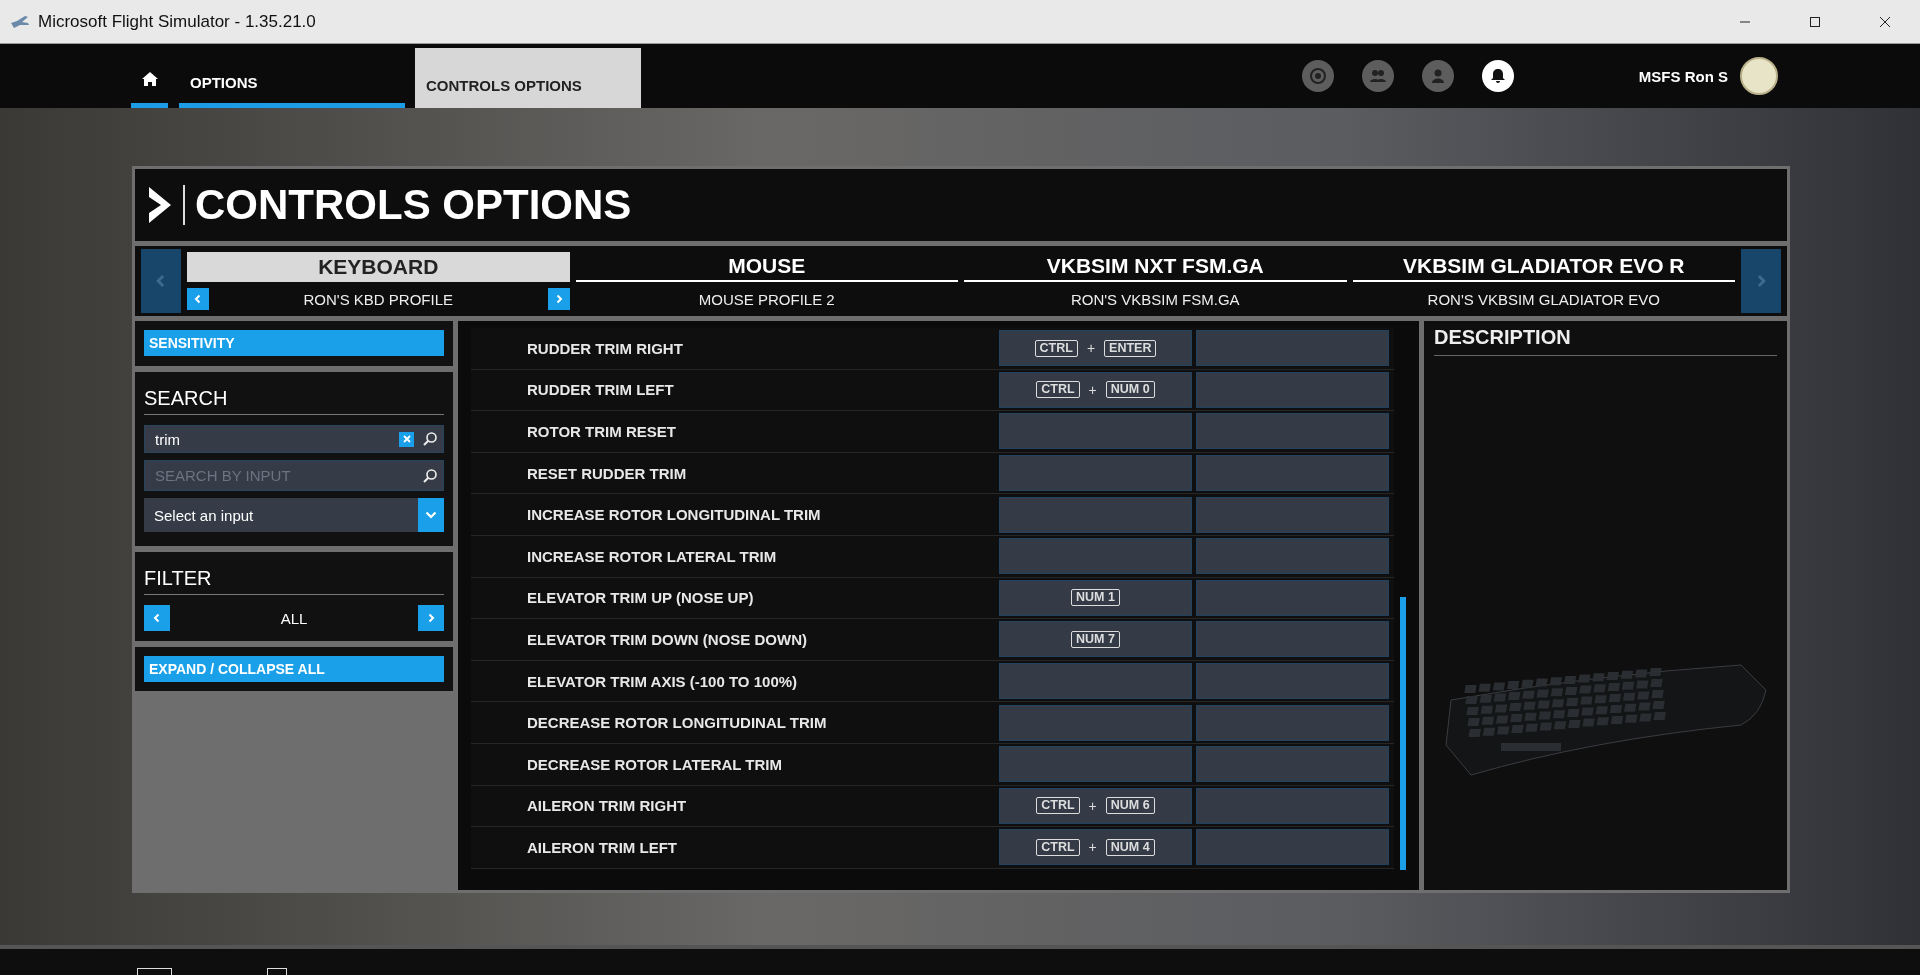 Image resolution: width=1920 pixels, height=975 pixels. Describe the element at coordinates (735, 847) in the screenshot. I see `action-name: AILERON TRIM LEFT` at that location.